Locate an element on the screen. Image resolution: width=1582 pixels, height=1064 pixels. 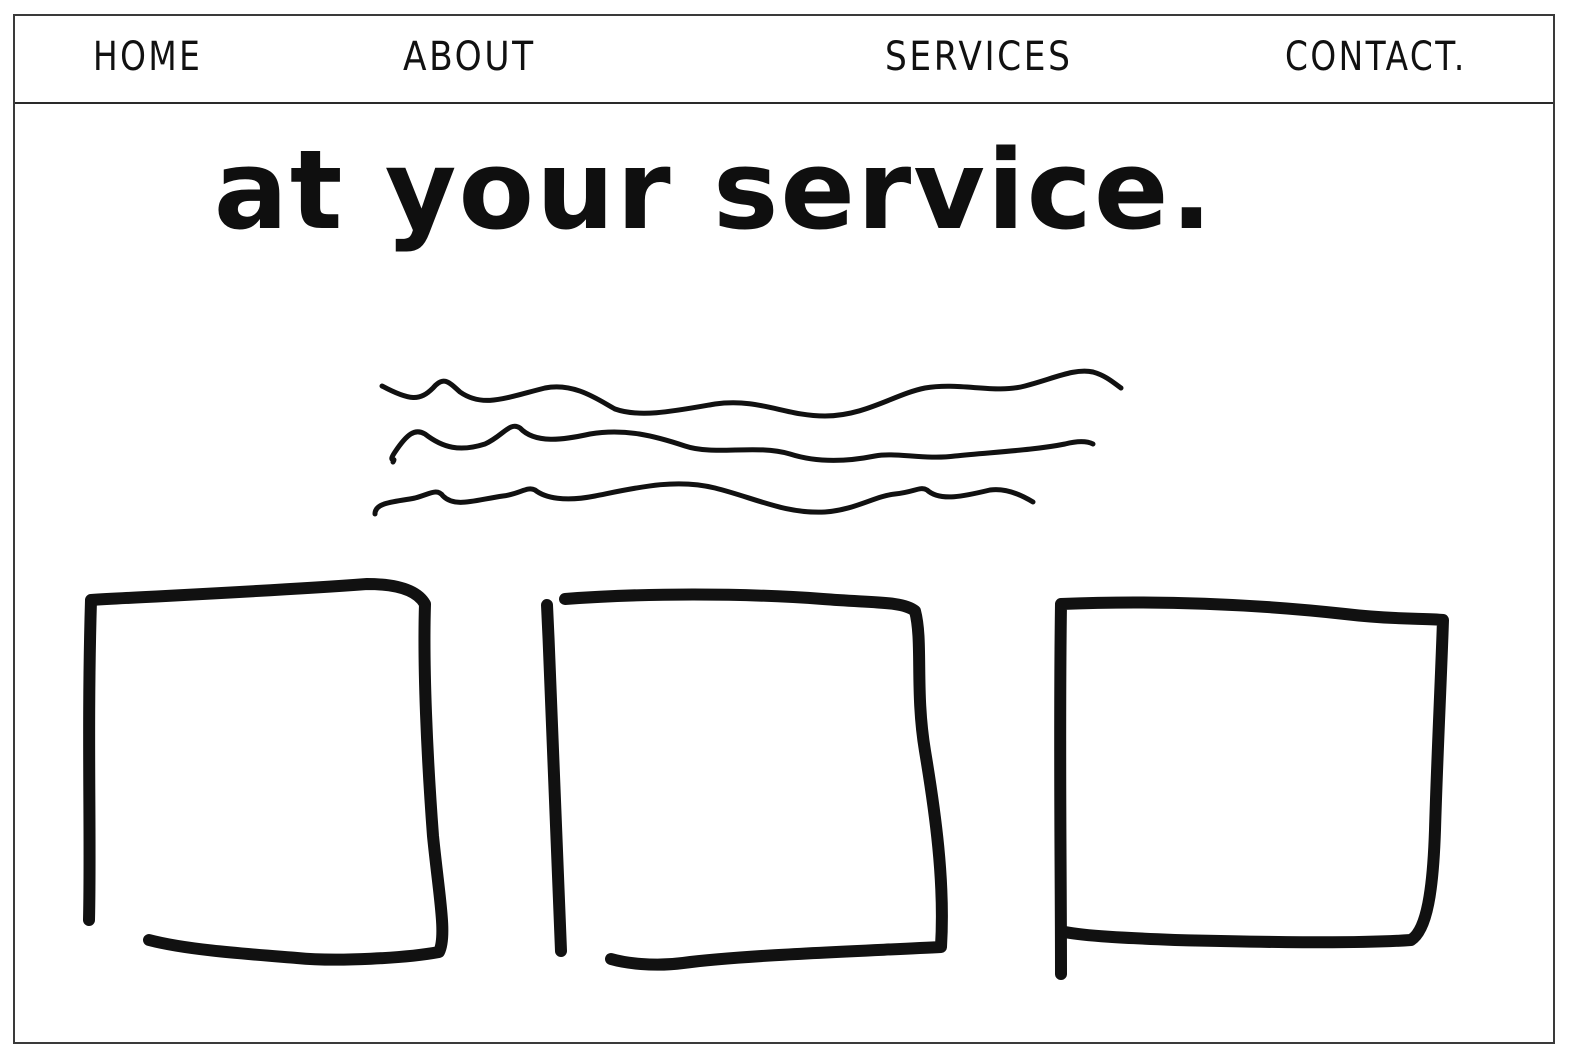
hero-title: at your service. is located at coordinates (714, 190).